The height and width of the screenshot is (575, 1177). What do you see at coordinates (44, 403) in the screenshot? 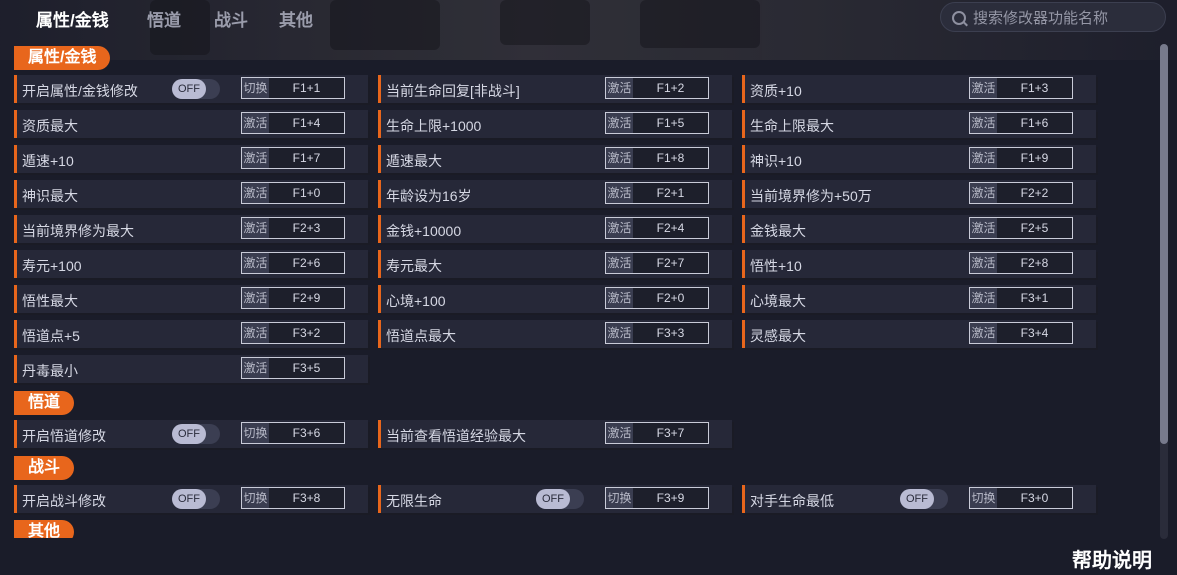
I see `section-title-wudao: 悟道` at bounding box center [44, 403].